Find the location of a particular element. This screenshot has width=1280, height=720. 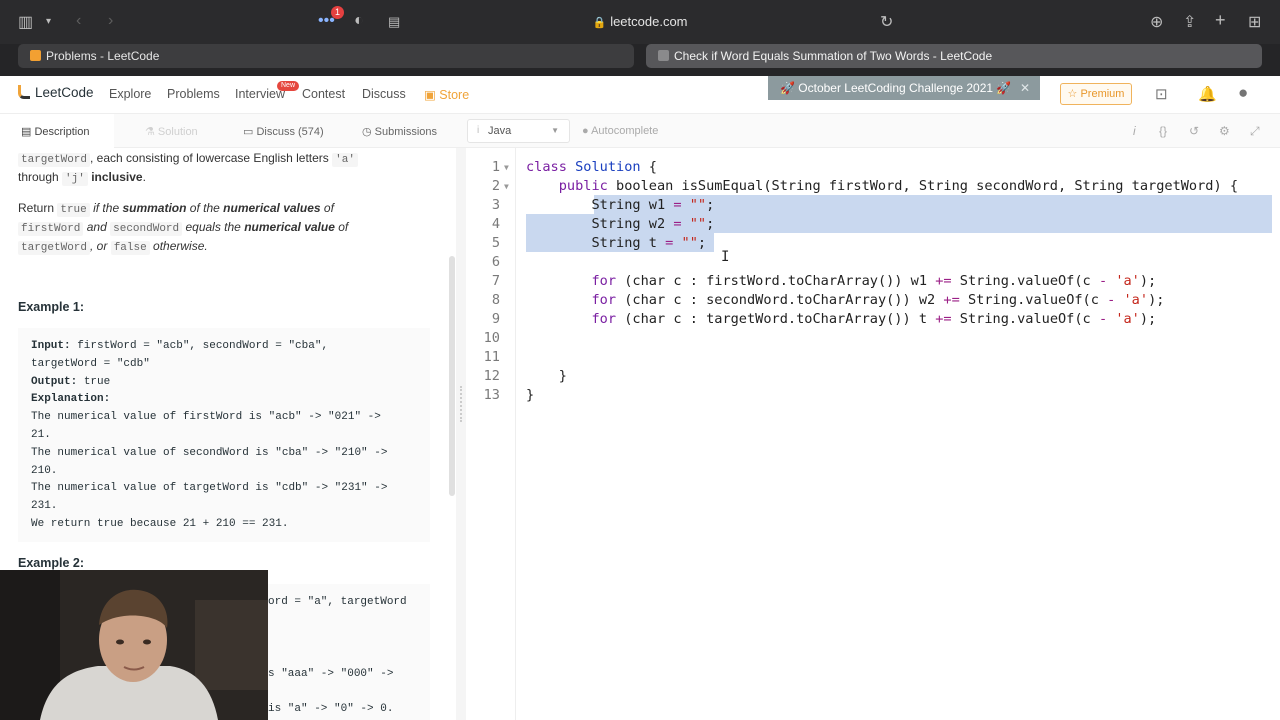

text: and is located at coordinates (97, 227).